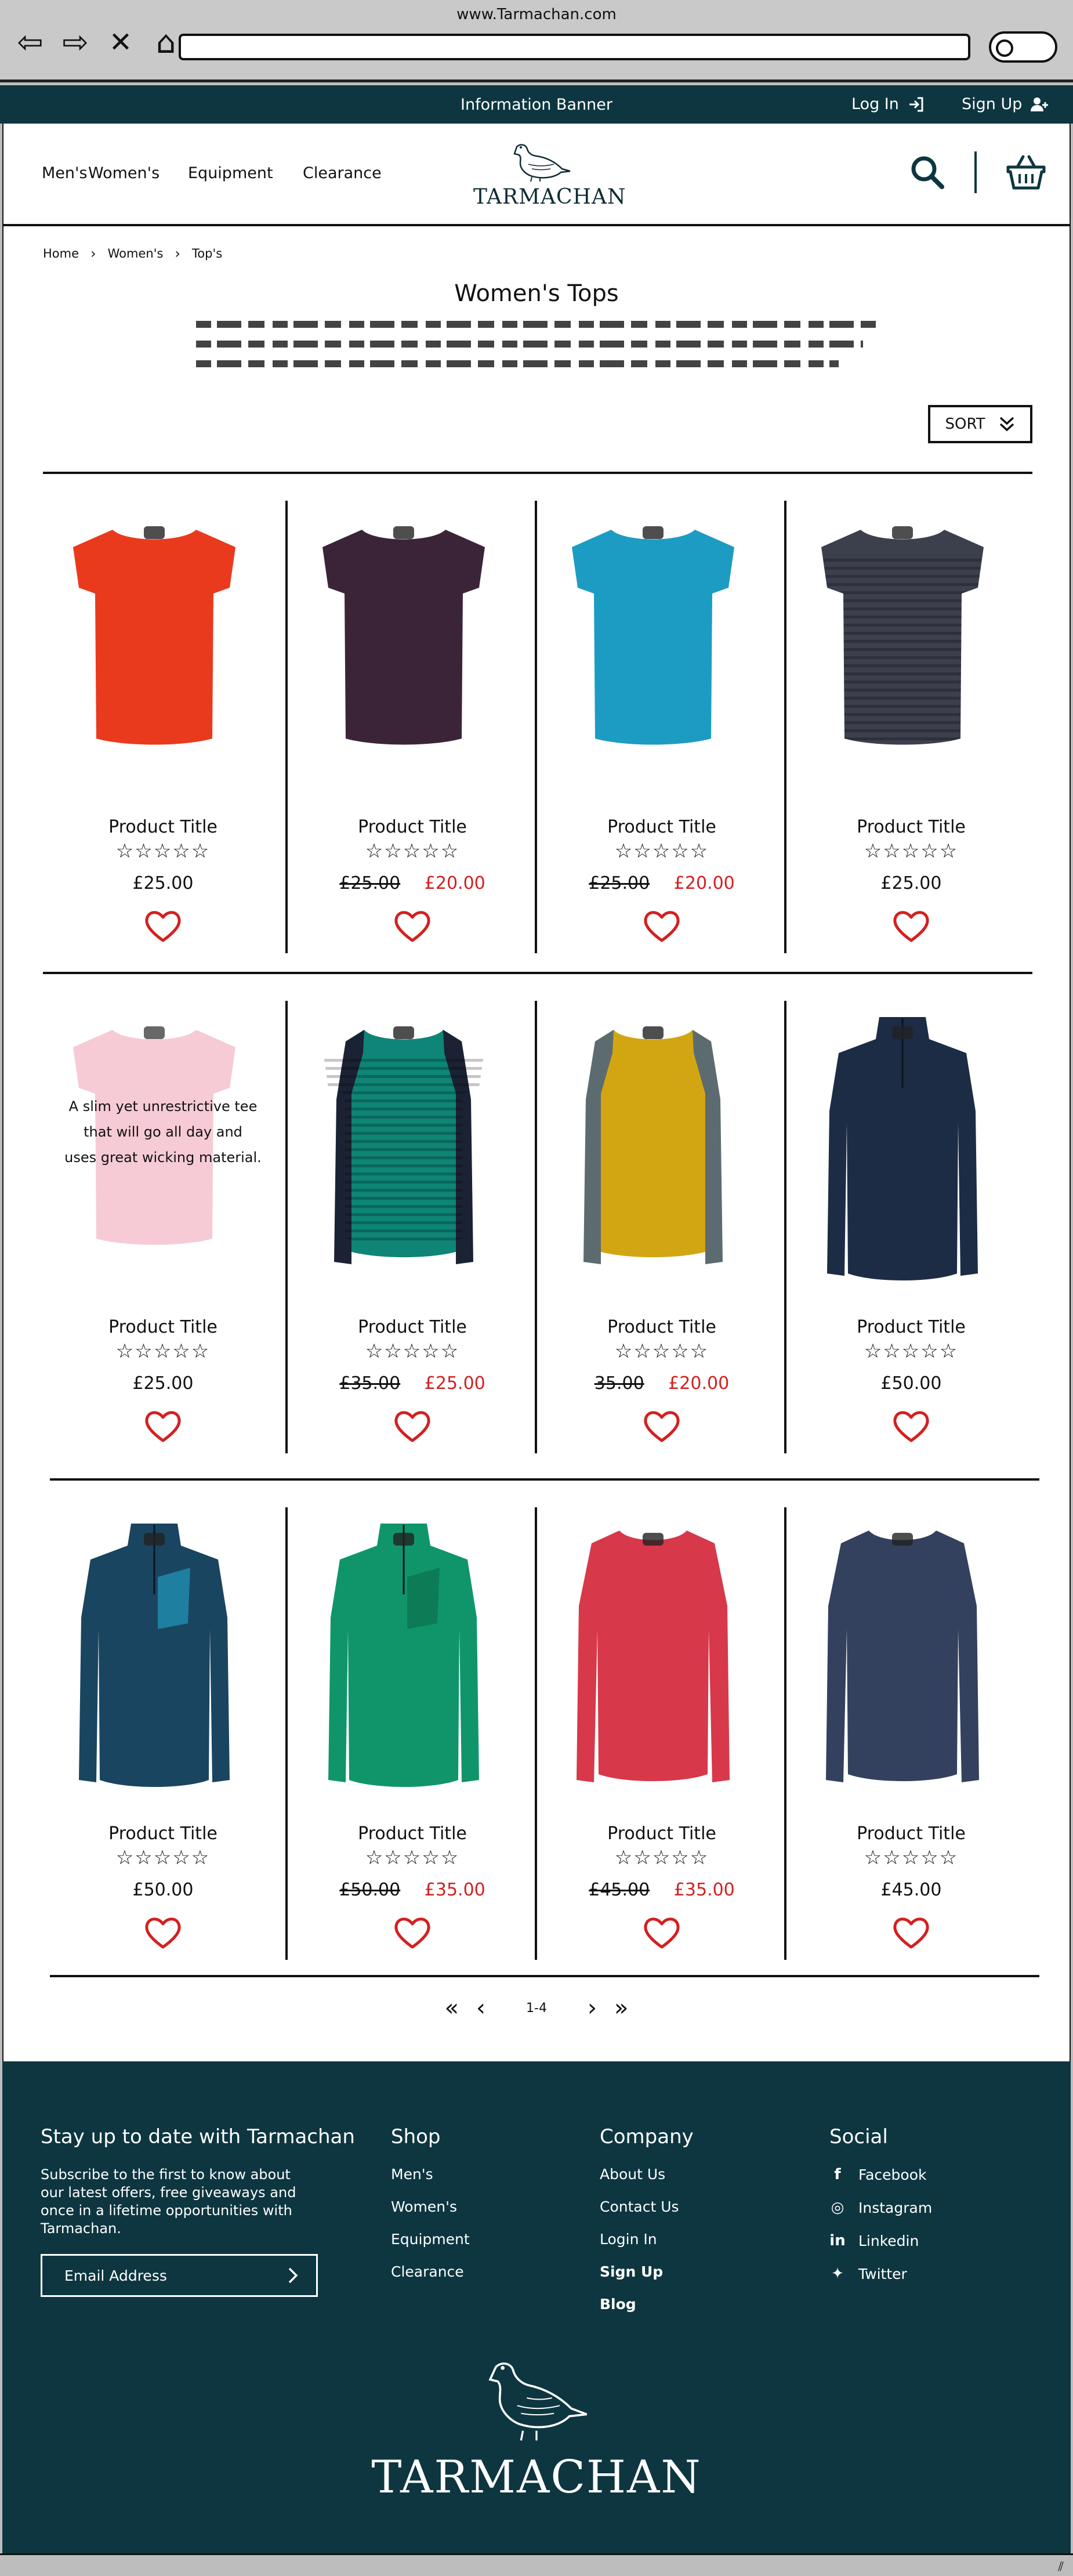 The width and height of the screenshot is (1073, 2576). I want to click on footer-link: Women's, so click(430, 2206).